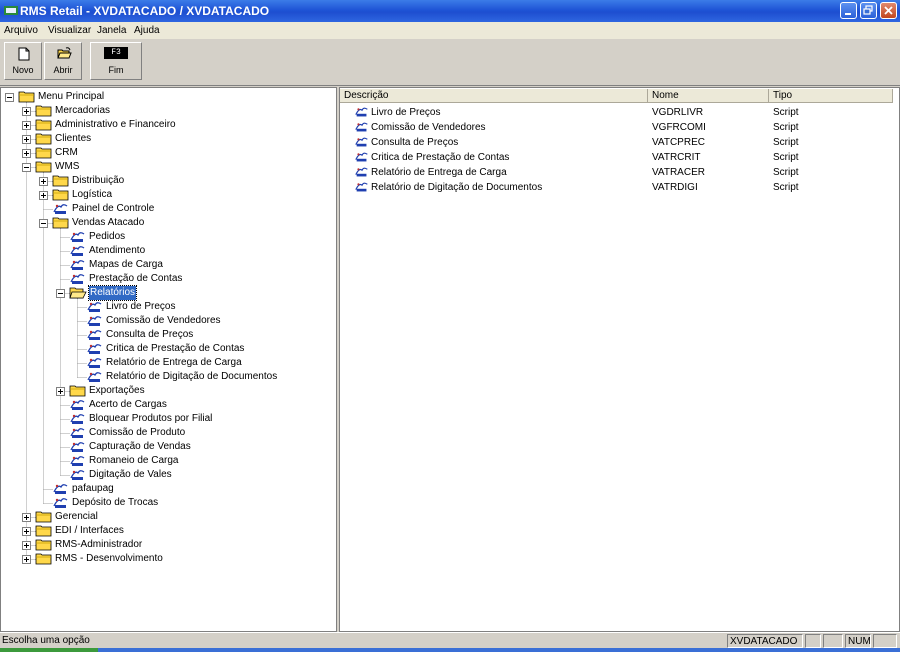  Describe the element at coordinates (166, 167) in the screenshot. I see `tree-node-wms: WMS` at that location.